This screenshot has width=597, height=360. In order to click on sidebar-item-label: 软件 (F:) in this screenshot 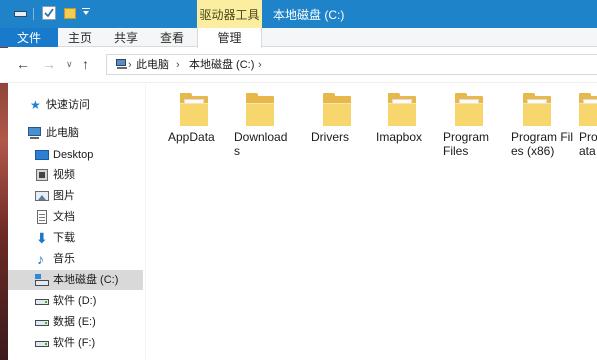, I will do `click(74, 343)`.